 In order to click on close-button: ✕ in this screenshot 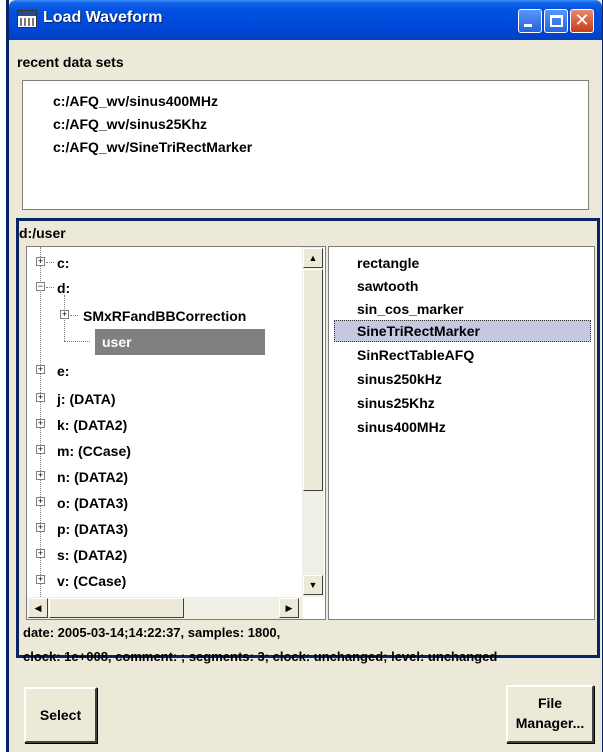, I will do `click(582, 21)`.